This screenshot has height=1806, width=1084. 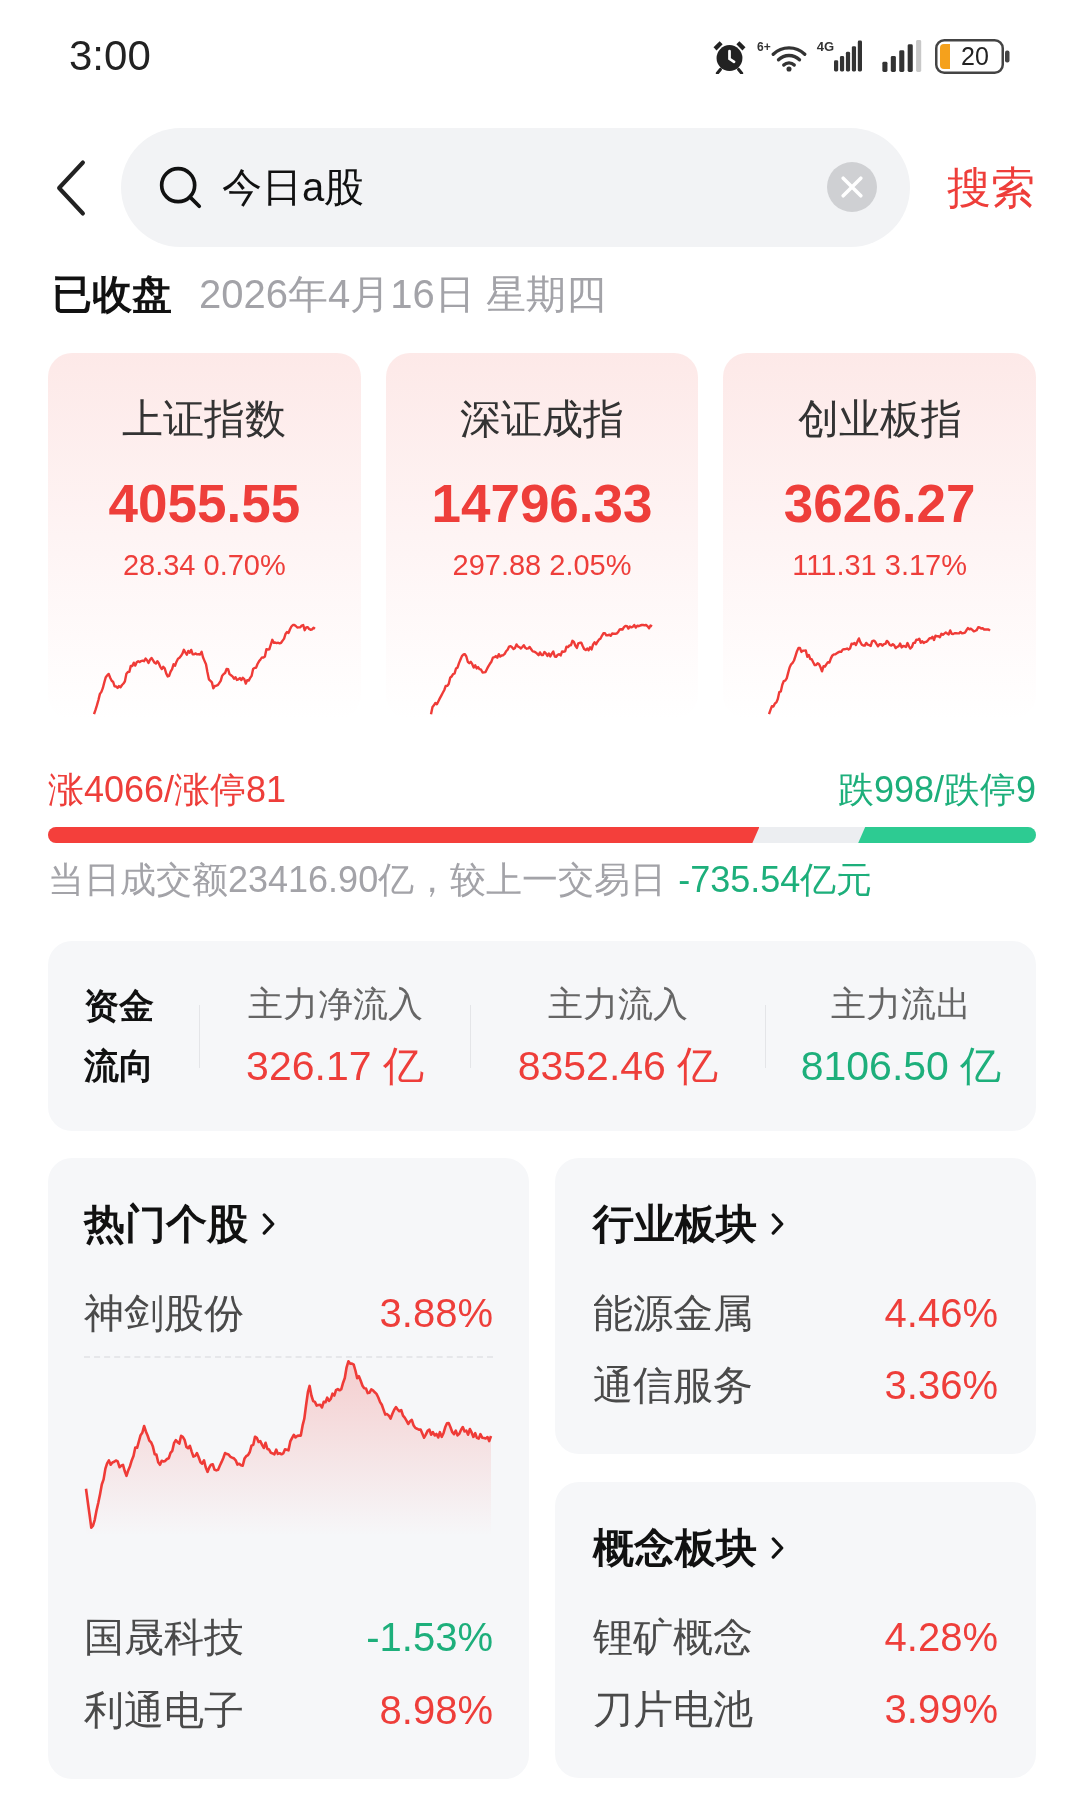 I want to click on fund-flow-value: 8352.46 亿, so click(x=618, y=1066).